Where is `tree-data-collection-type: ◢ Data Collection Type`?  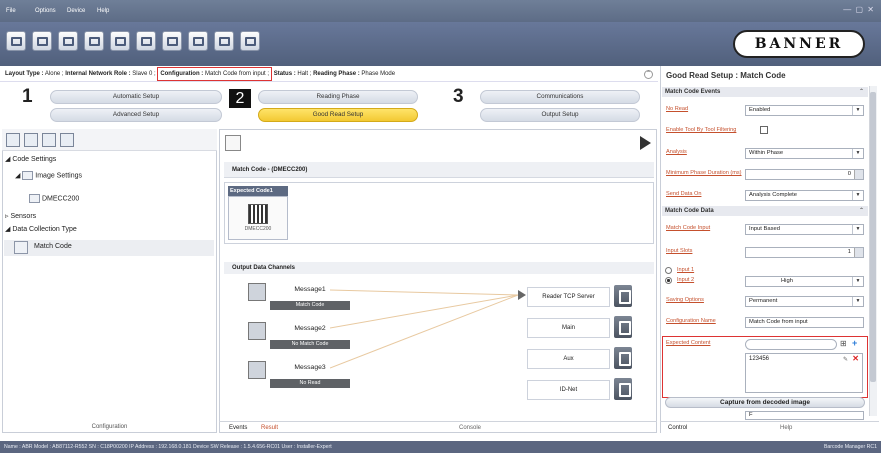
tree-data-collection-type: ◢ Data Collection Type is located at coordinates (41, 229).